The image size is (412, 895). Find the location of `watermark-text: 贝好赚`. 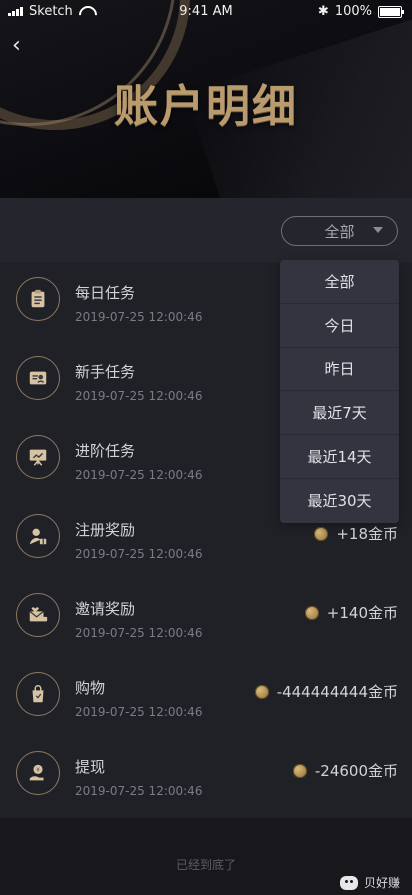

watermark-text: 贝好赚 is located at coordinates (381, 883).